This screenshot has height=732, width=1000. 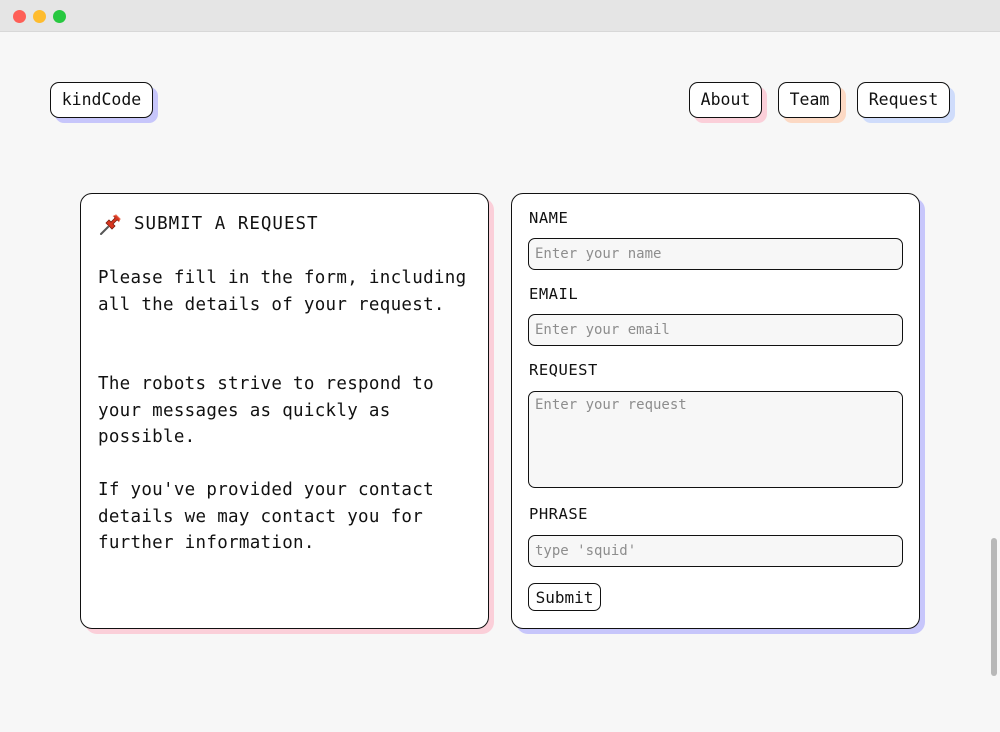 I want to click on email-label: EMAIL, so click(x=554, y=294).